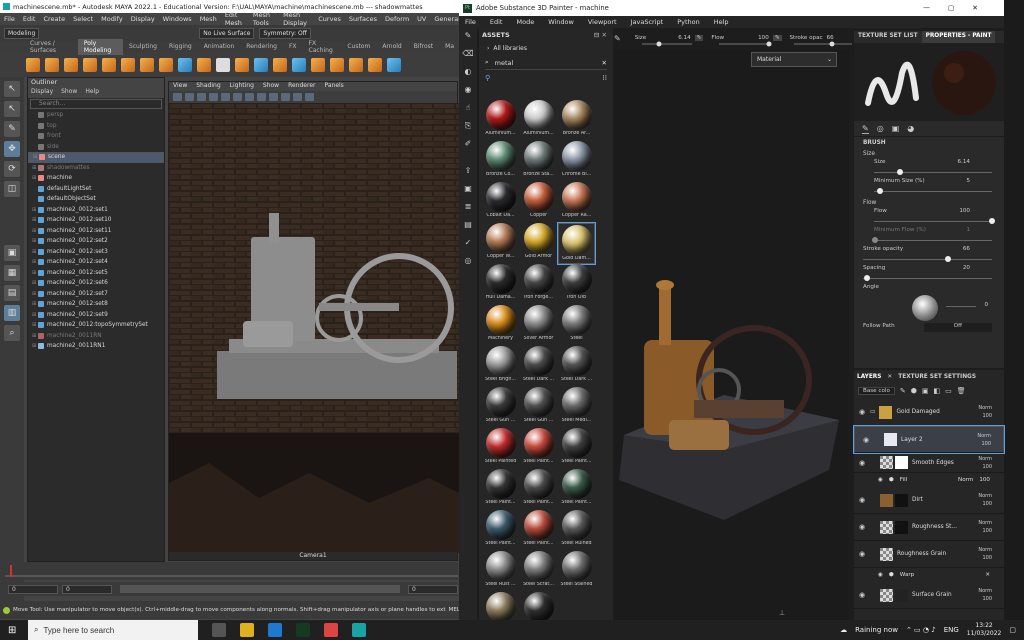 The width and height of the screenshot is (1024, 640). I want to click on flow-slider-knob, so click(769, 44).